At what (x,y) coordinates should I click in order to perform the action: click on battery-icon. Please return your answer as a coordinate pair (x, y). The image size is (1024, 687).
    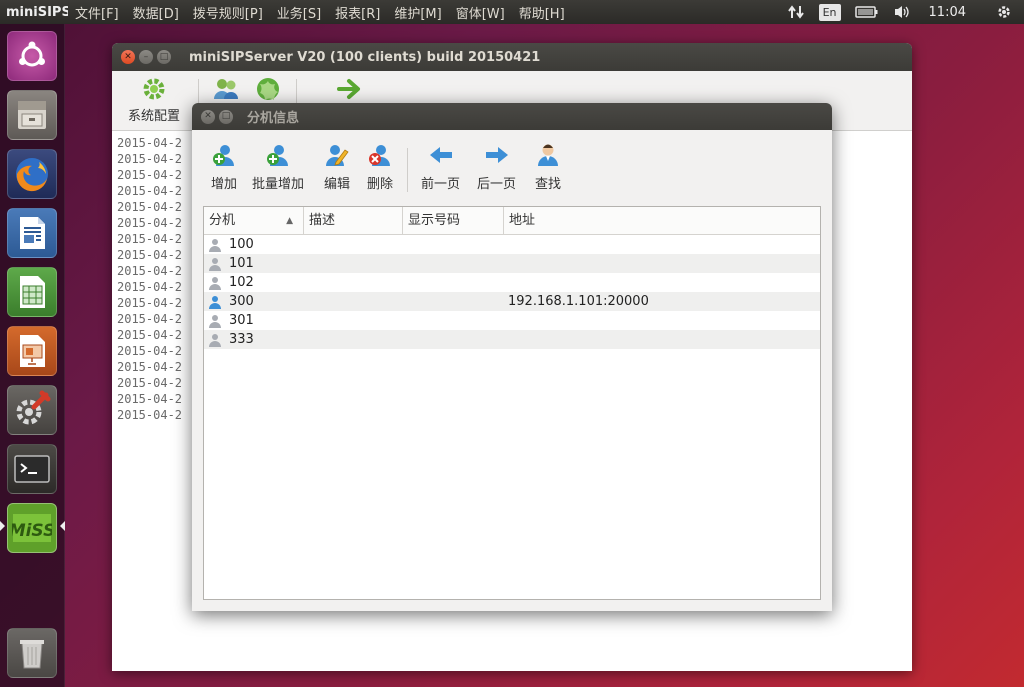
    Looking at the image, I should click on (866, 12).